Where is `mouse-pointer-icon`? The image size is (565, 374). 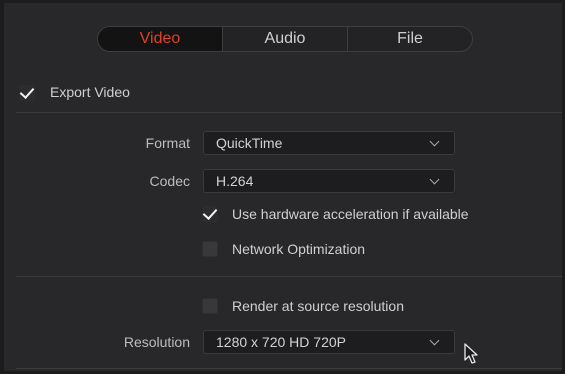 mouse-pointer-icon is located at coordinates (471, 353).